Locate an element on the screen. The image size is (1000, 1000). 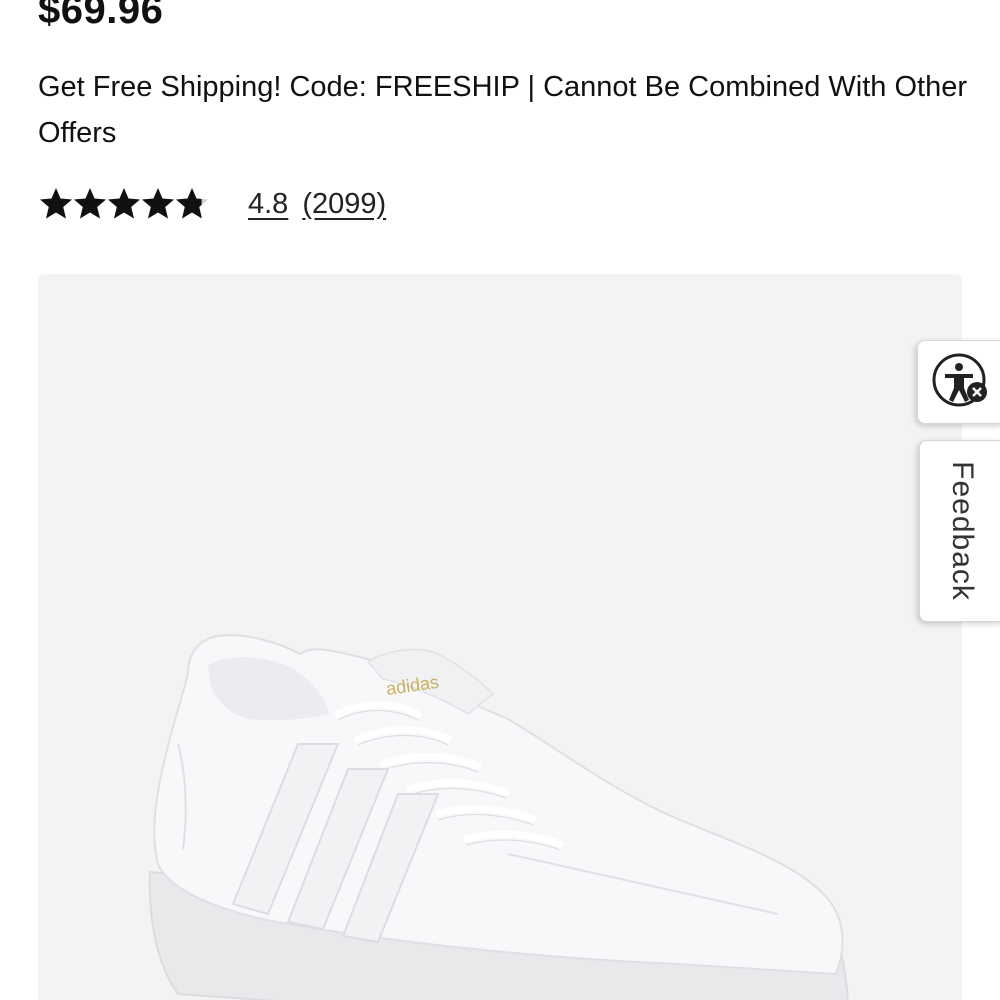
feedback-tab: Feedback is located at coordinates (959, 531).